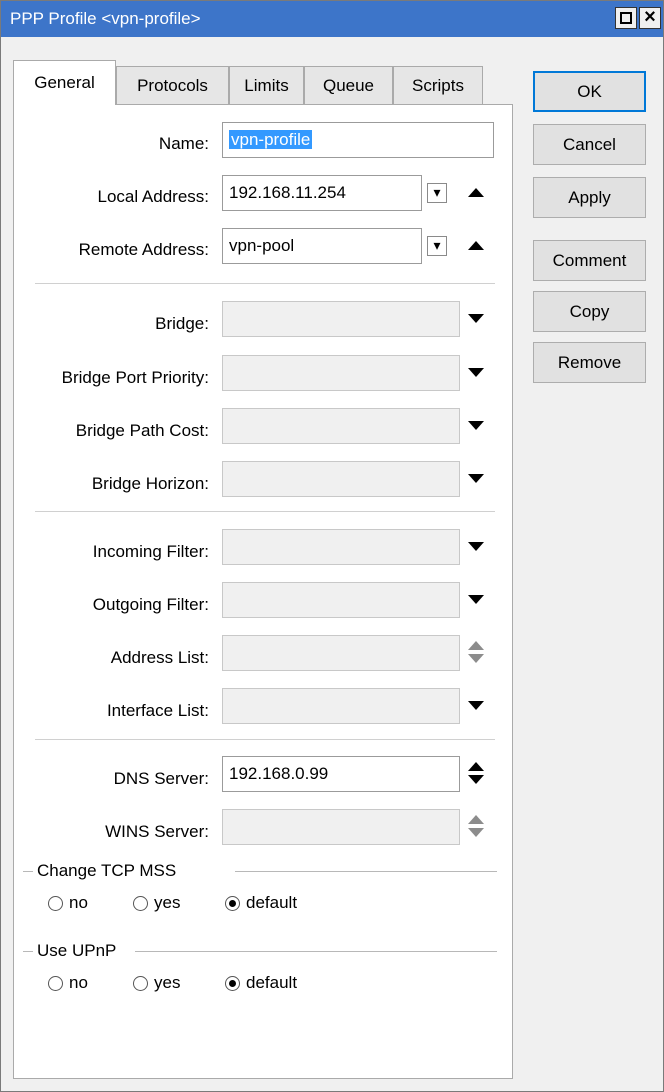 Image resolution: width=664 pixels, height=1092 pixels. Describe the element at coordinates (135, 377) in the screenshot. I see `bridge-port-priority-label: Bridge Port Priority:` at that location.